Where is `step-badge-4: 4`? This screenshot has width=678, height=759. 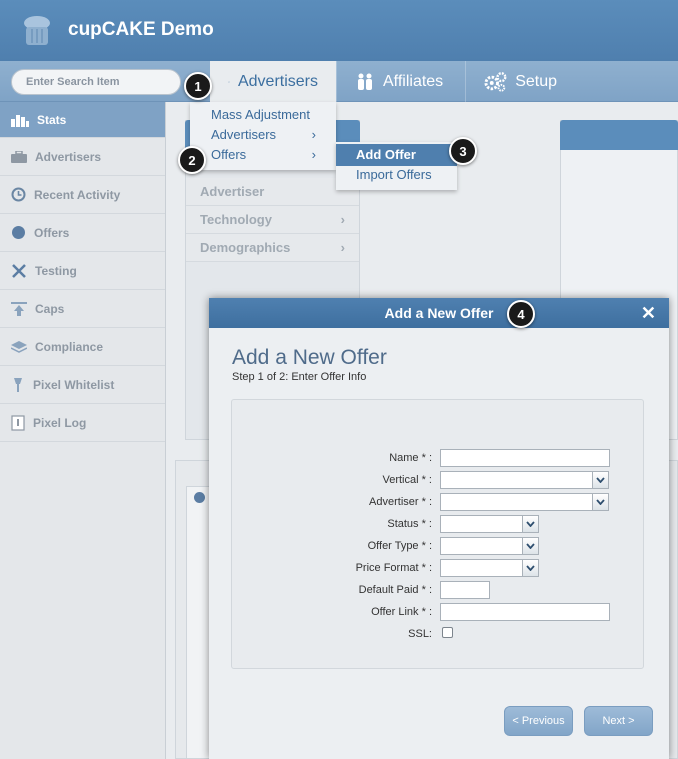
step-badge-4: 4 is located at coordinates (521, 314).